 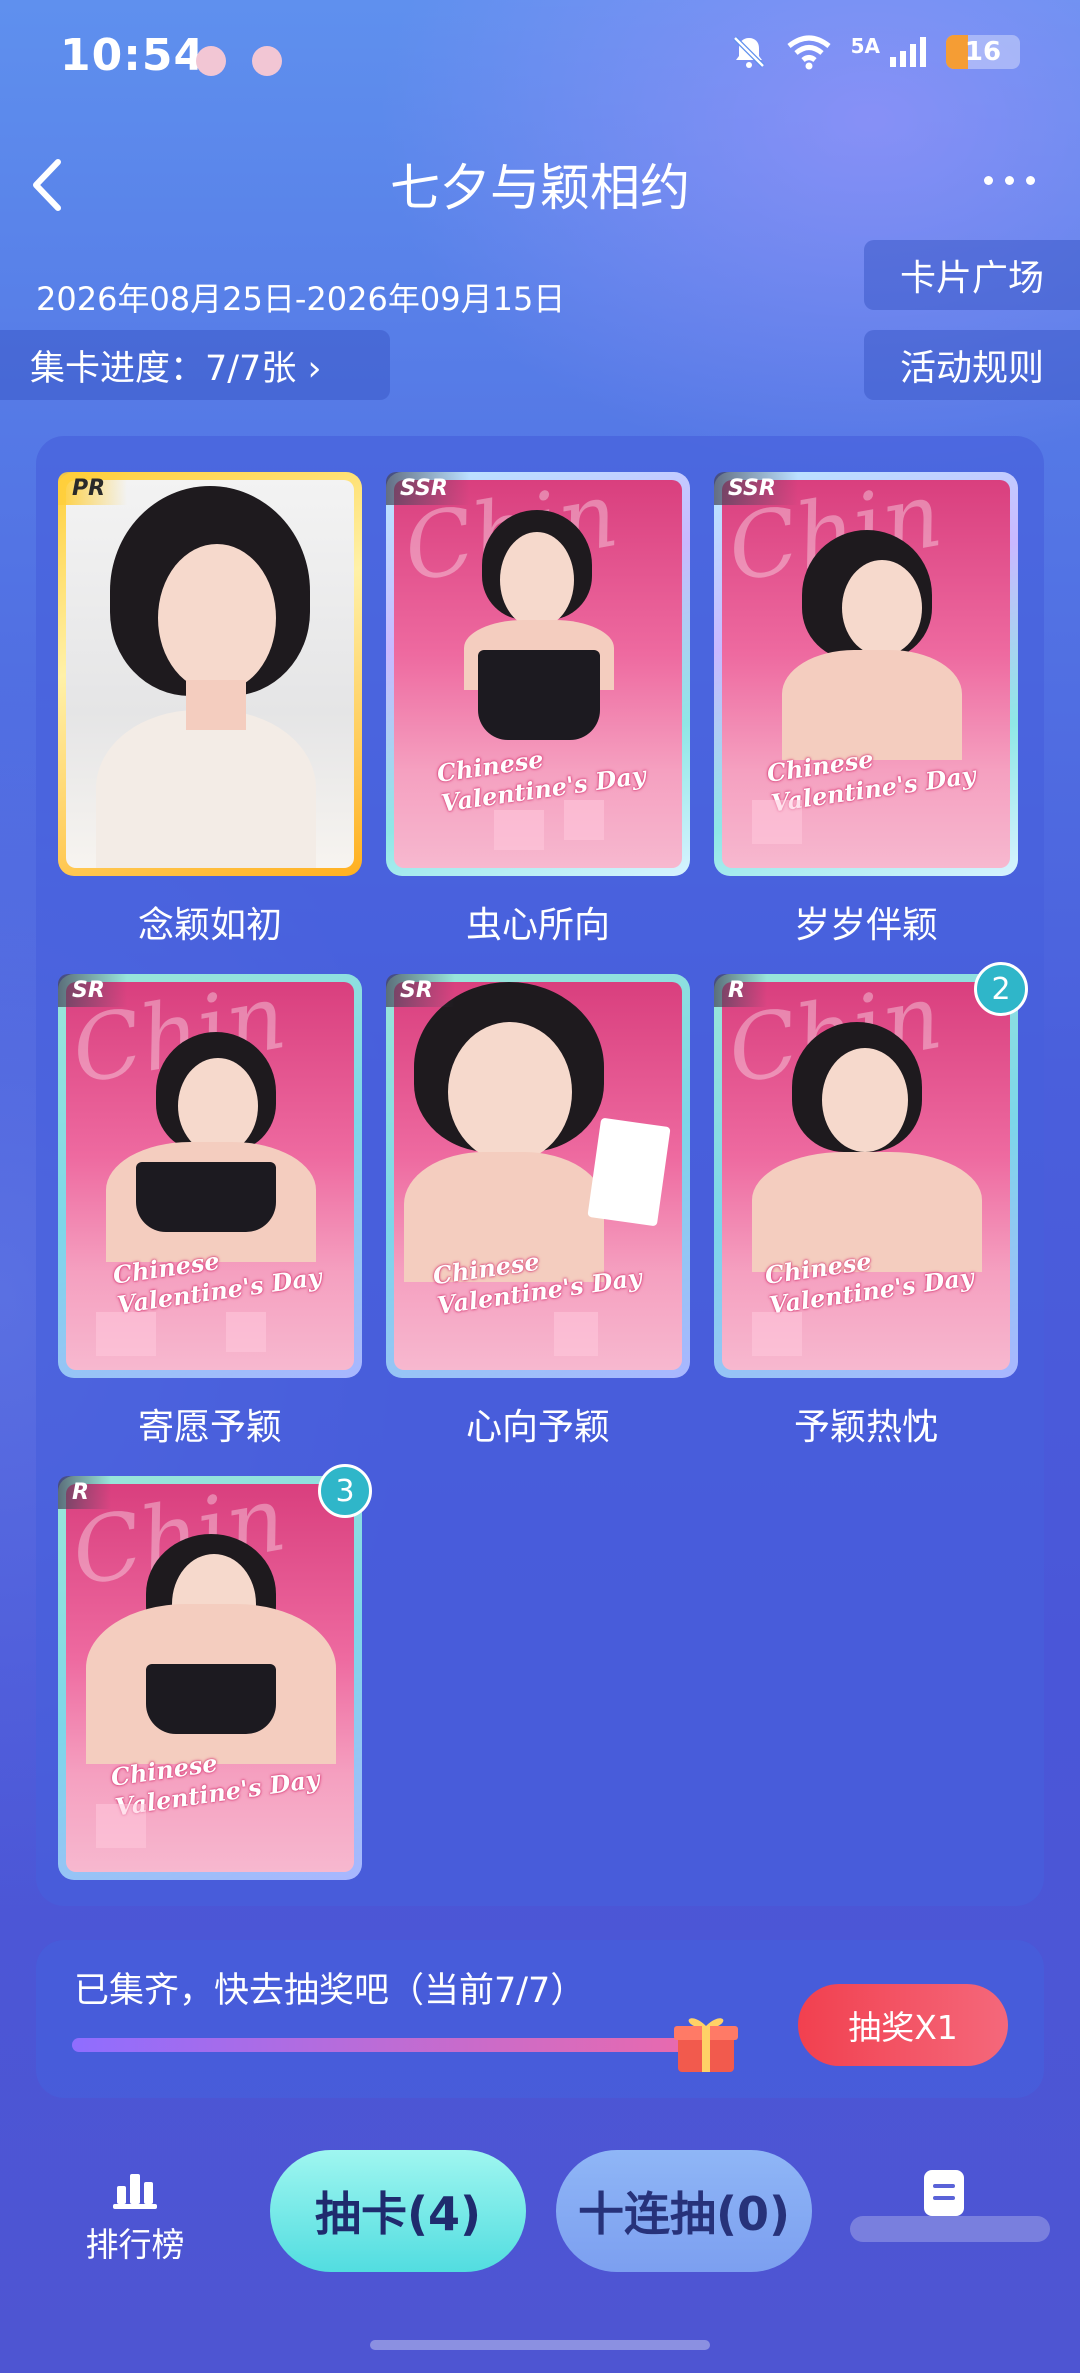 What do you see at coordinates (93, 488) in the screenshot?
I see `rarity-badge: PR` at bounding box center [93, 488].